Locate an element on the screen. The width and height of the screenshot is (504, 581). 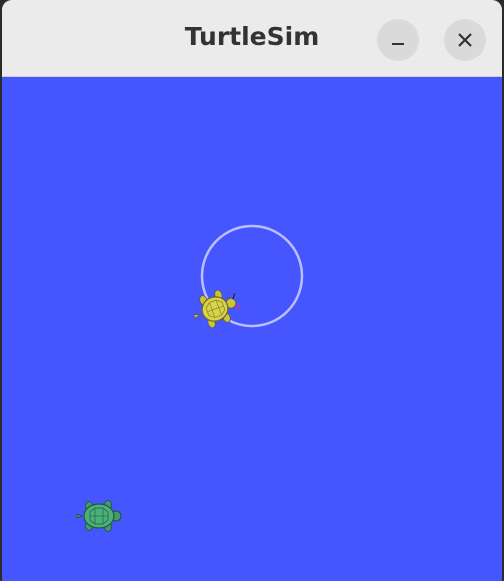
title-bar: TurtleSim is located at coordinates (252, 38).